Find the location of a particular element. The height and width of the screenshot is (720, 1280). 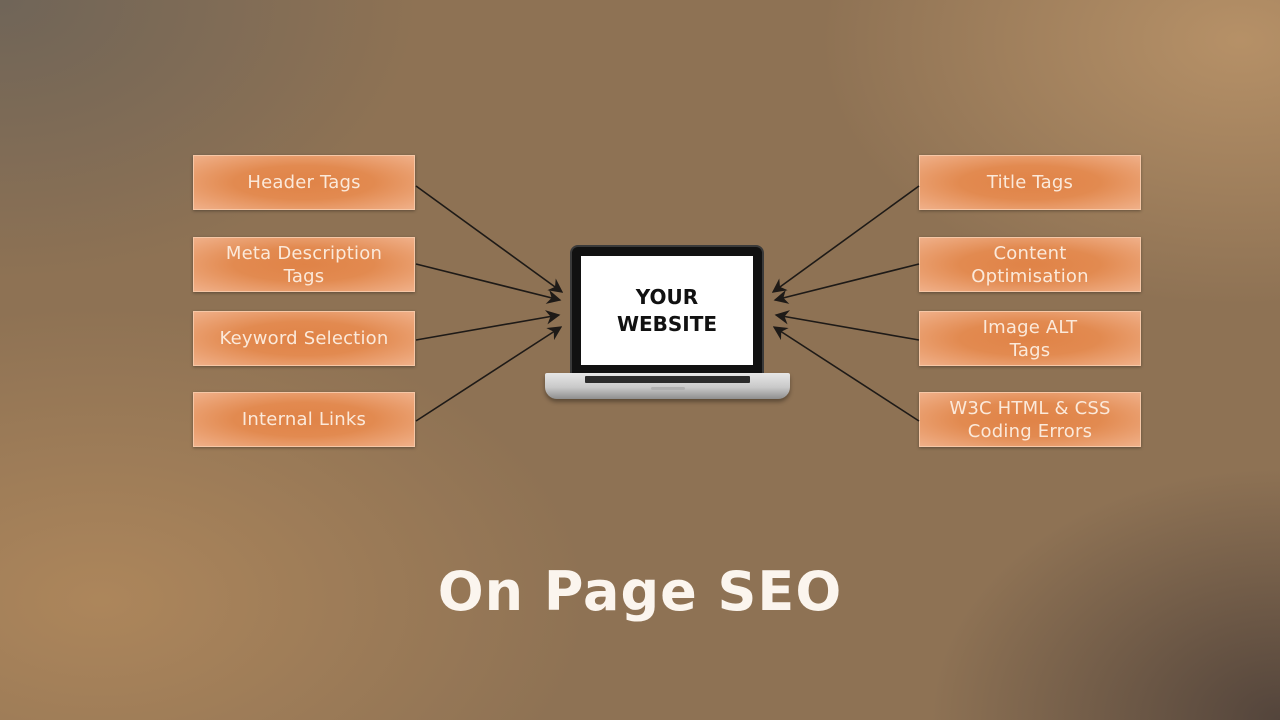

right-factor-box: Title Tags is located at coordinates (1030, 182).